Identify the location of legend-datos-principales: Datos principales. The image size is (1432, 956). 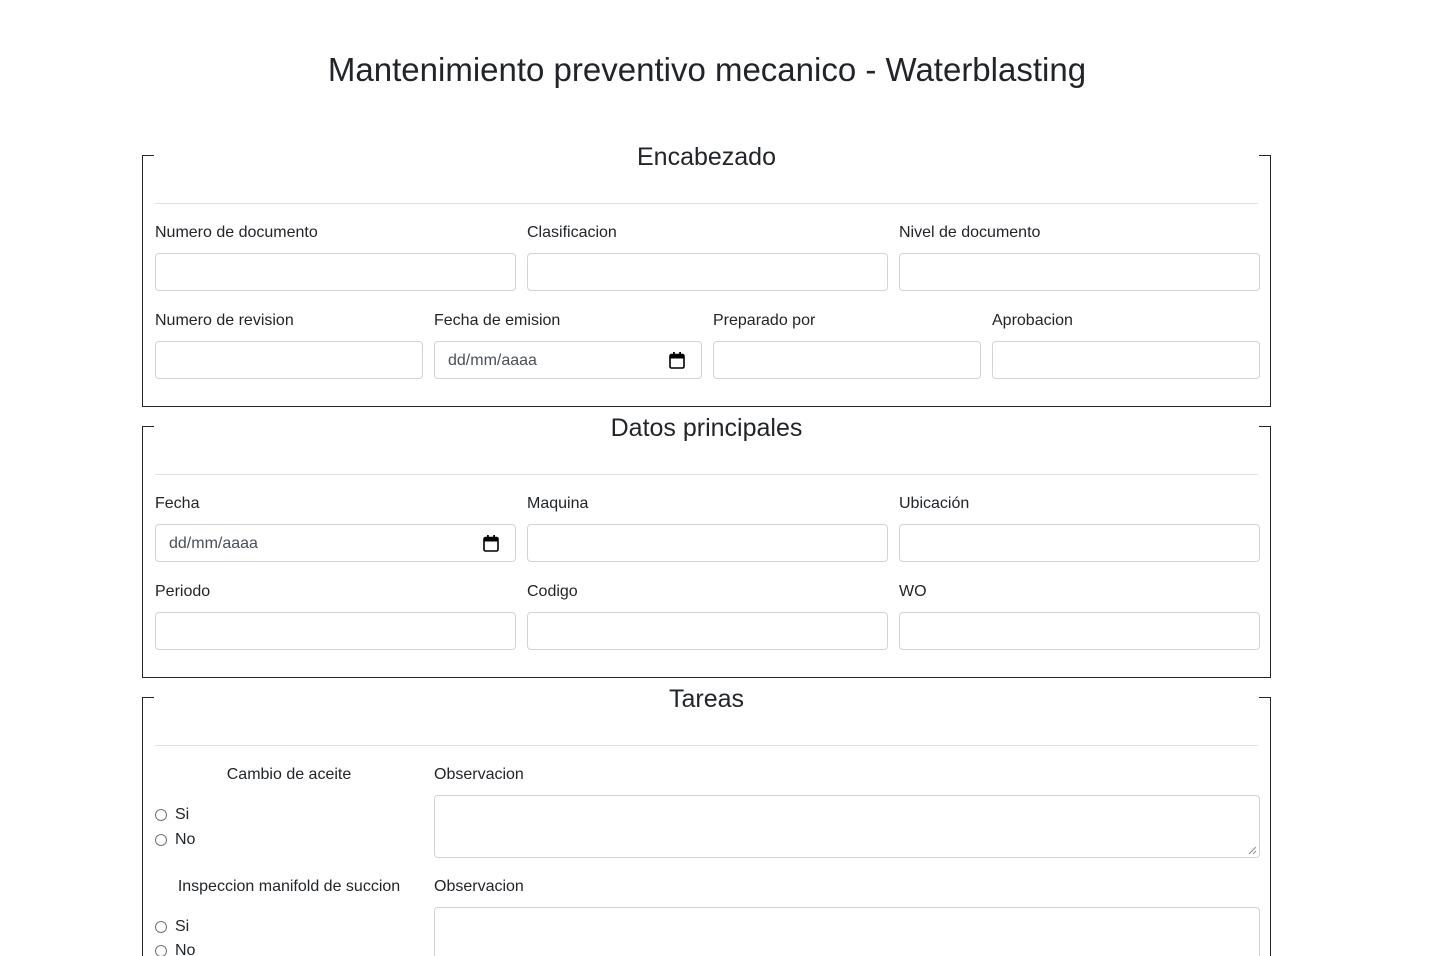
(706, 428).